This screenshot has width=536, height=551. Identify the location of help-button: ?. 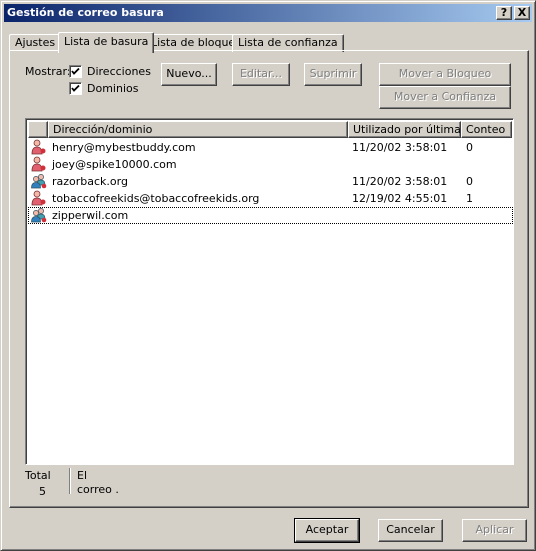
(504, 13).